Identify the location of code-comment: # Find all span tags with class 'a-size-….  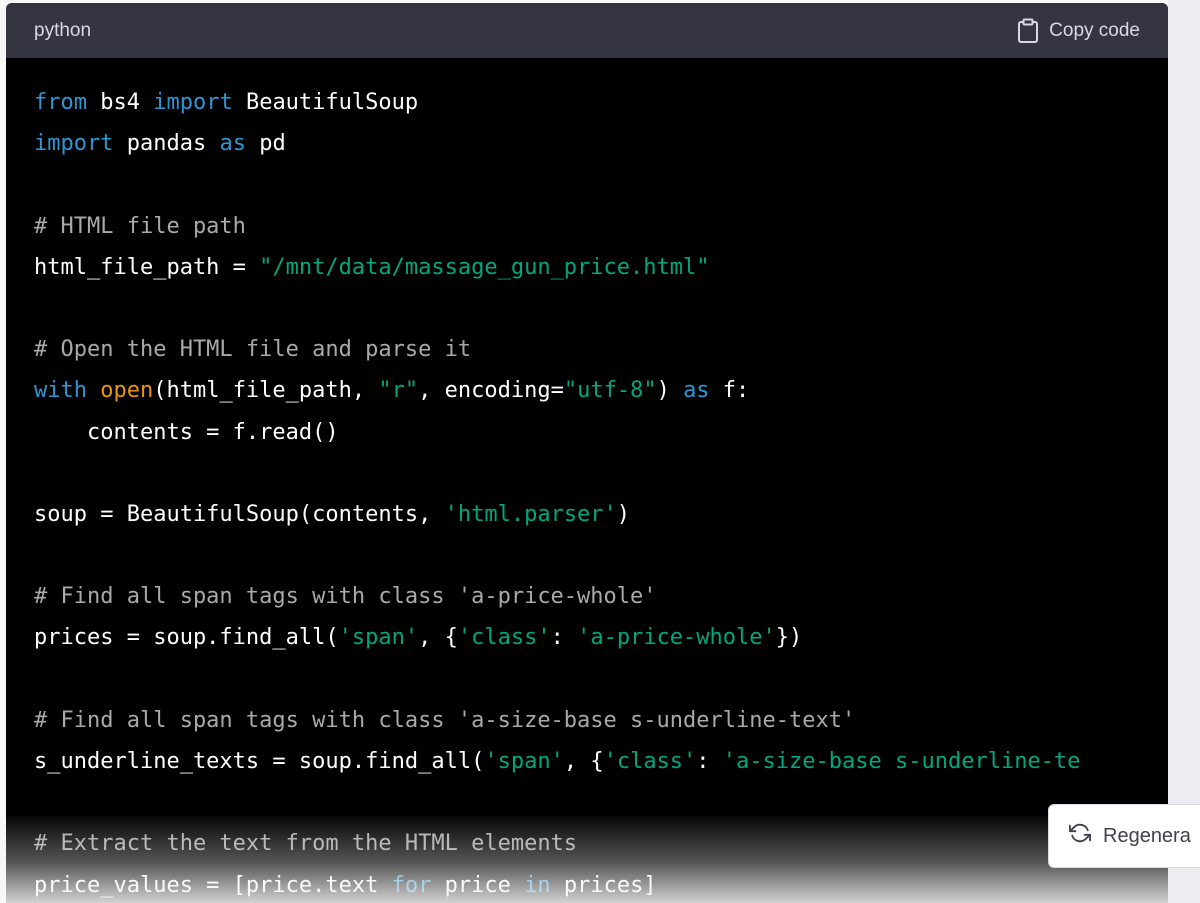
(445, 720).